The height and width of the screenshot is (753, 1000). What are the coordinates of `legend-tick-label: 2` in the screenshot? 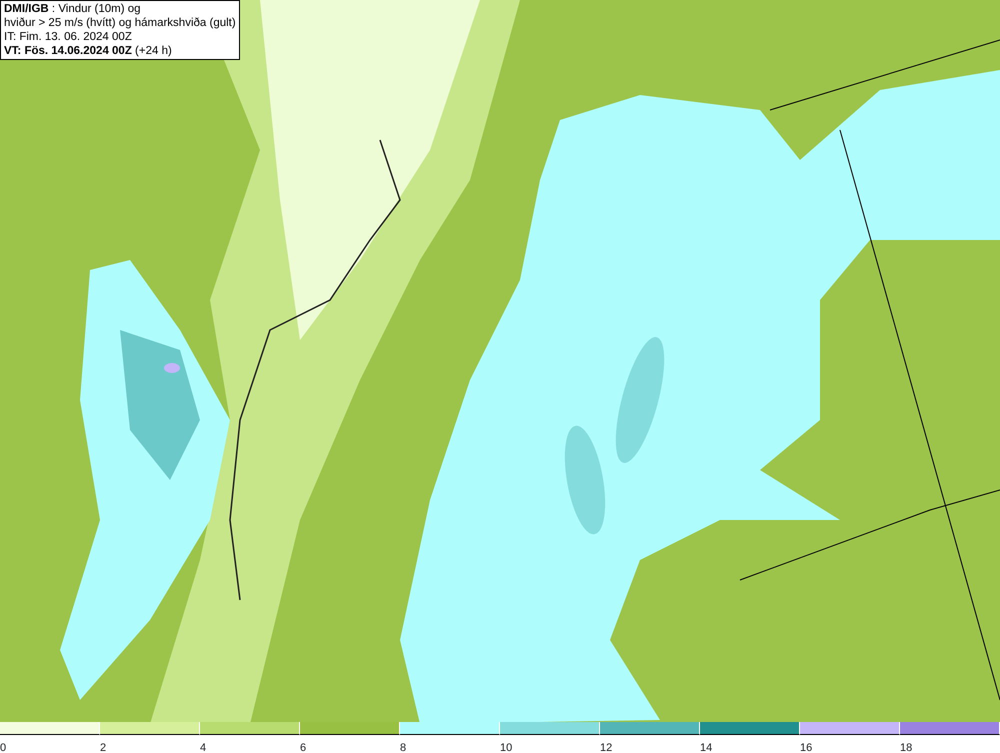 It's located at (103, 747).